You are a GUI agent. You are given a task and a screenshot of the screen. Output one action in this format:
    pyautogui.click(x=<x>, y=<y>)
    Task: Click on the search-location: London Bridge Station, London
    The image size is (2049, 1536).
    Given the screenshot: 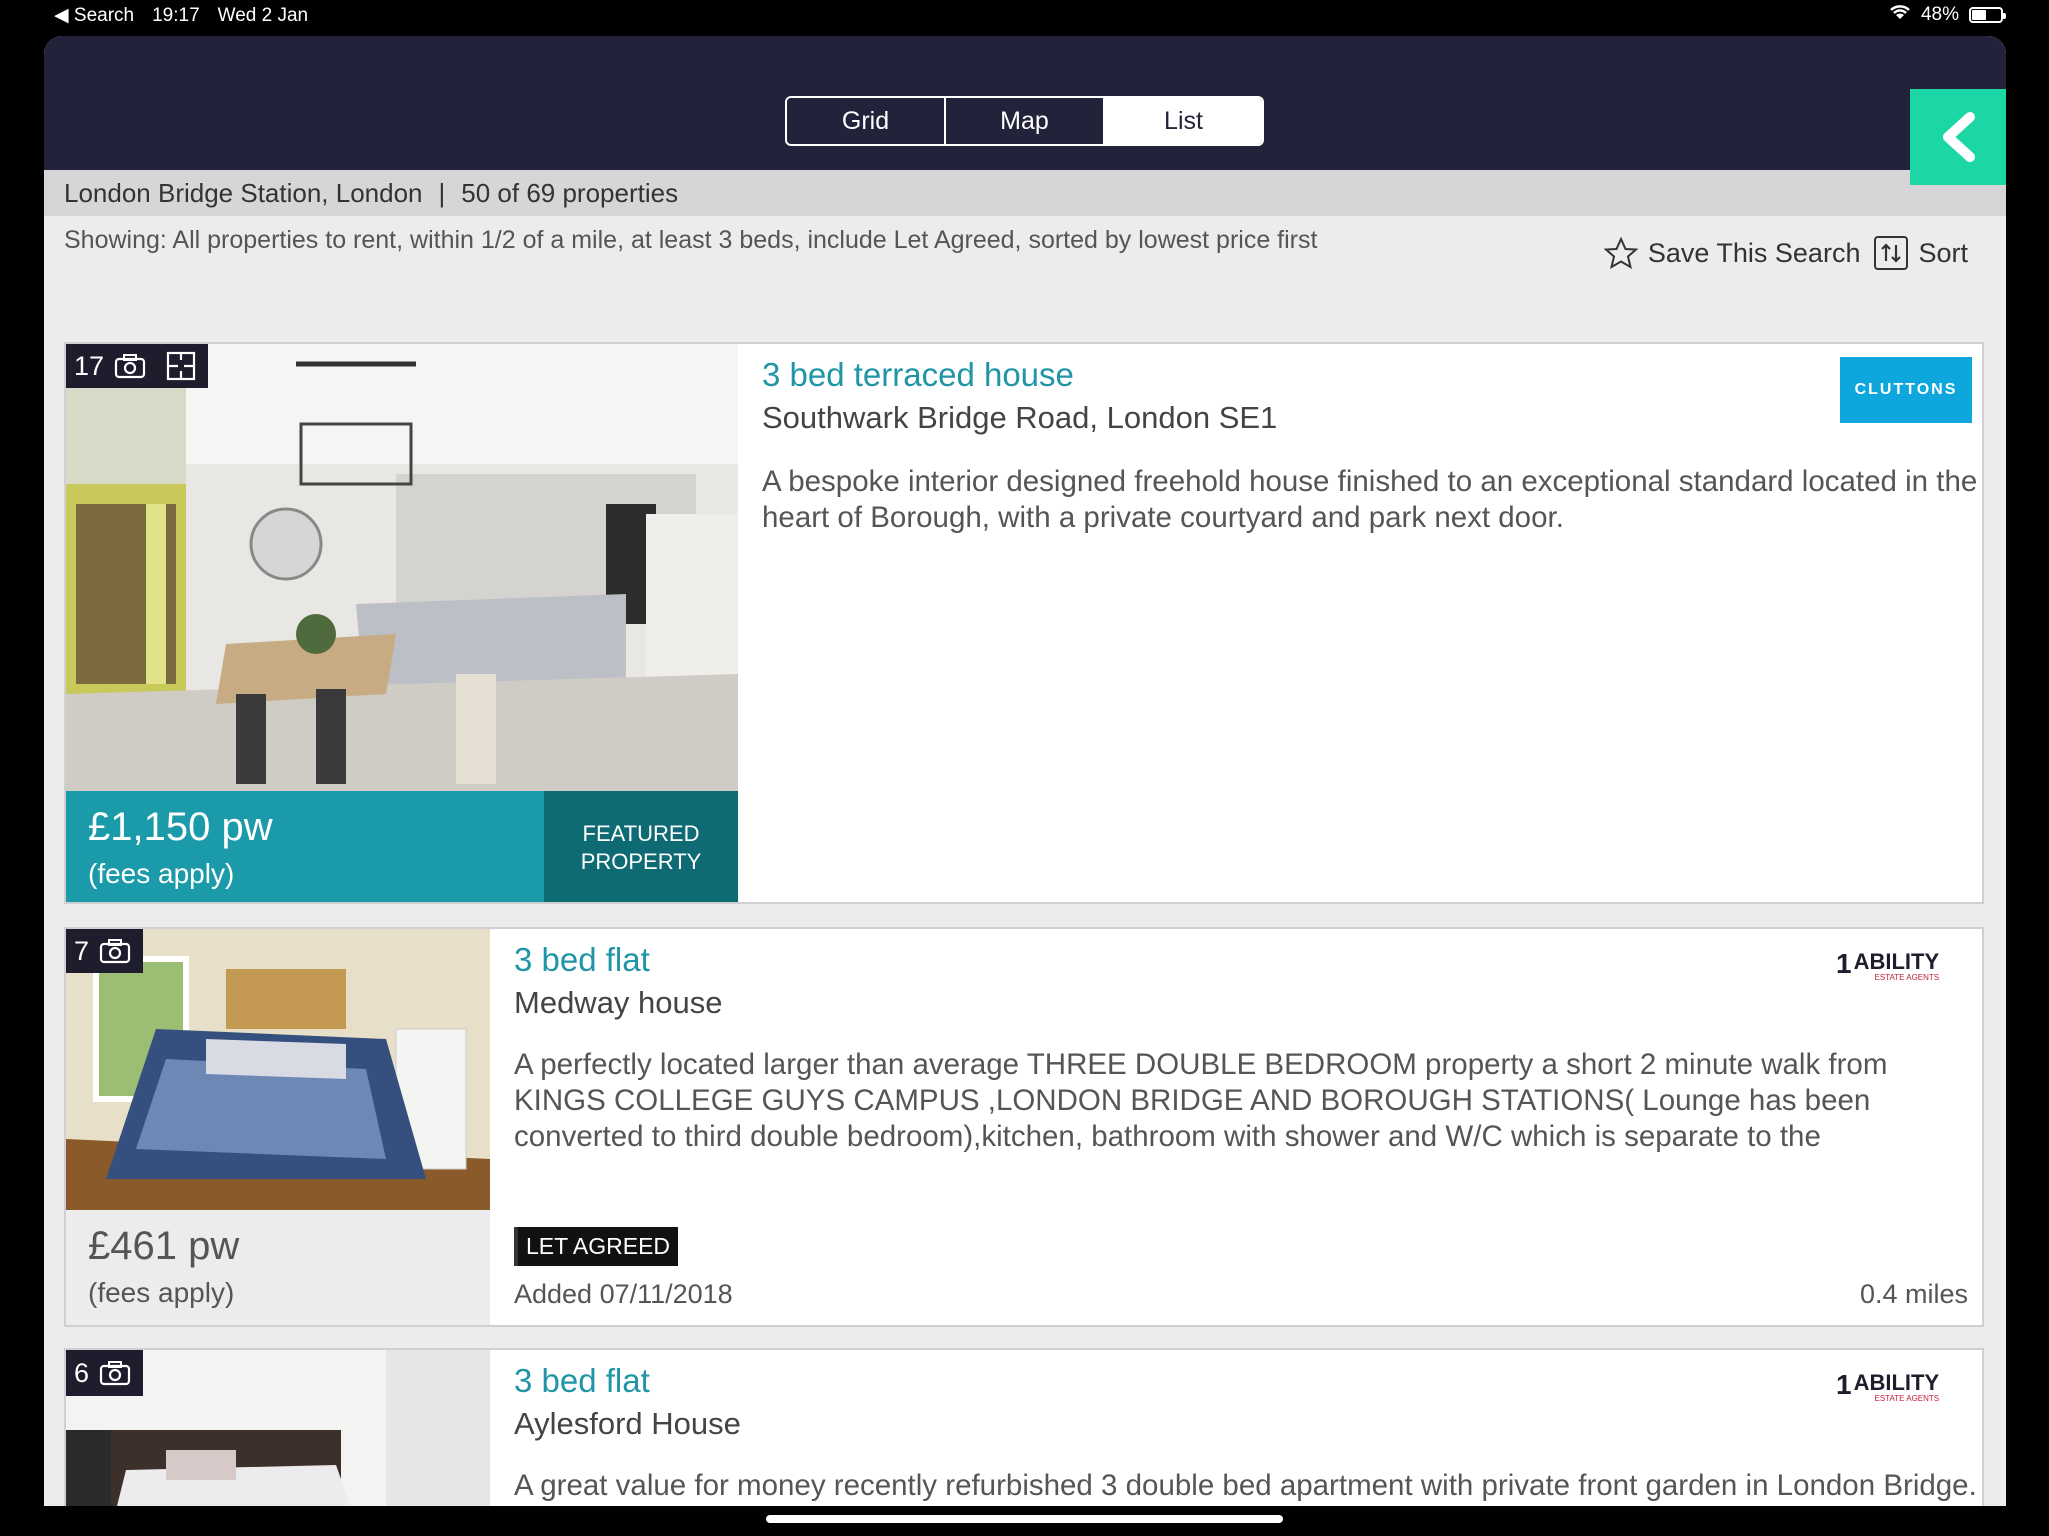 What is the action you would take?
    pyautogui.click(x=243, y=192)
    